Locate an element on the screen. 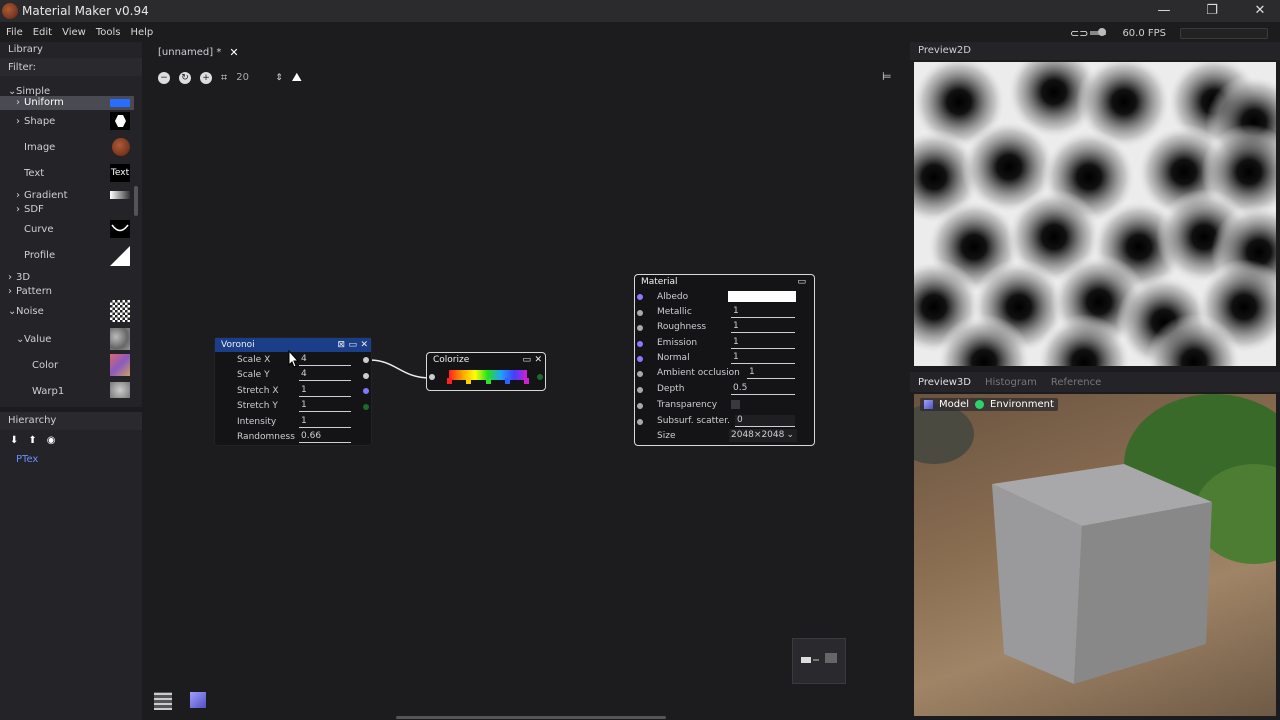  filter-row: Filter: is located at coordinates (71, 67).